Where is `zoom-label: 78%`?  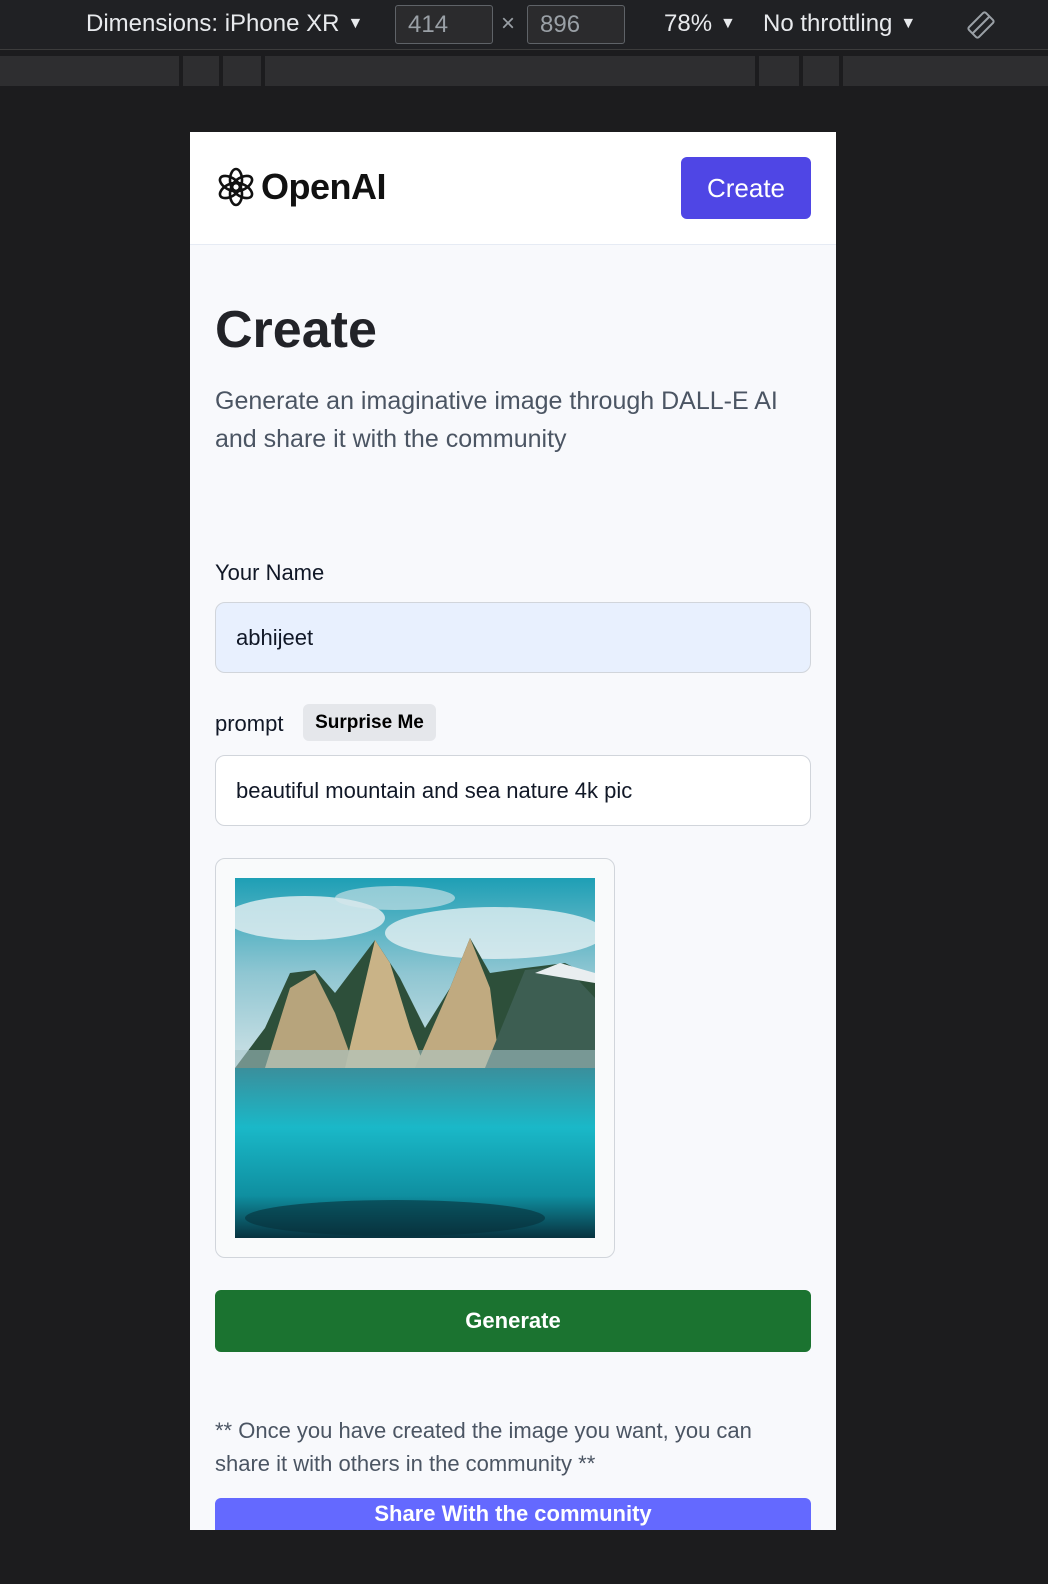 zoom-label: 78% is located at coordinates (688, 23).